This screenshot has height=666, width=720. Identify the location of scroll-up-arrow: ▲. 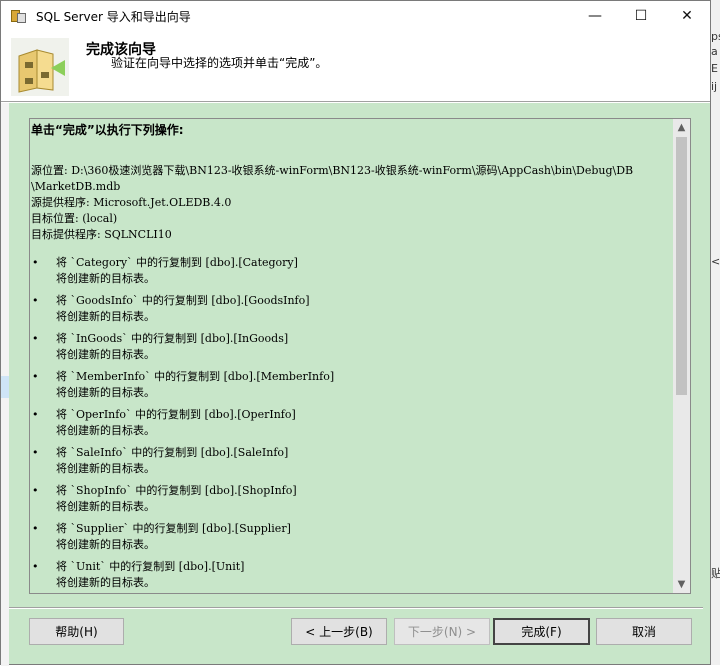
(681, 127).